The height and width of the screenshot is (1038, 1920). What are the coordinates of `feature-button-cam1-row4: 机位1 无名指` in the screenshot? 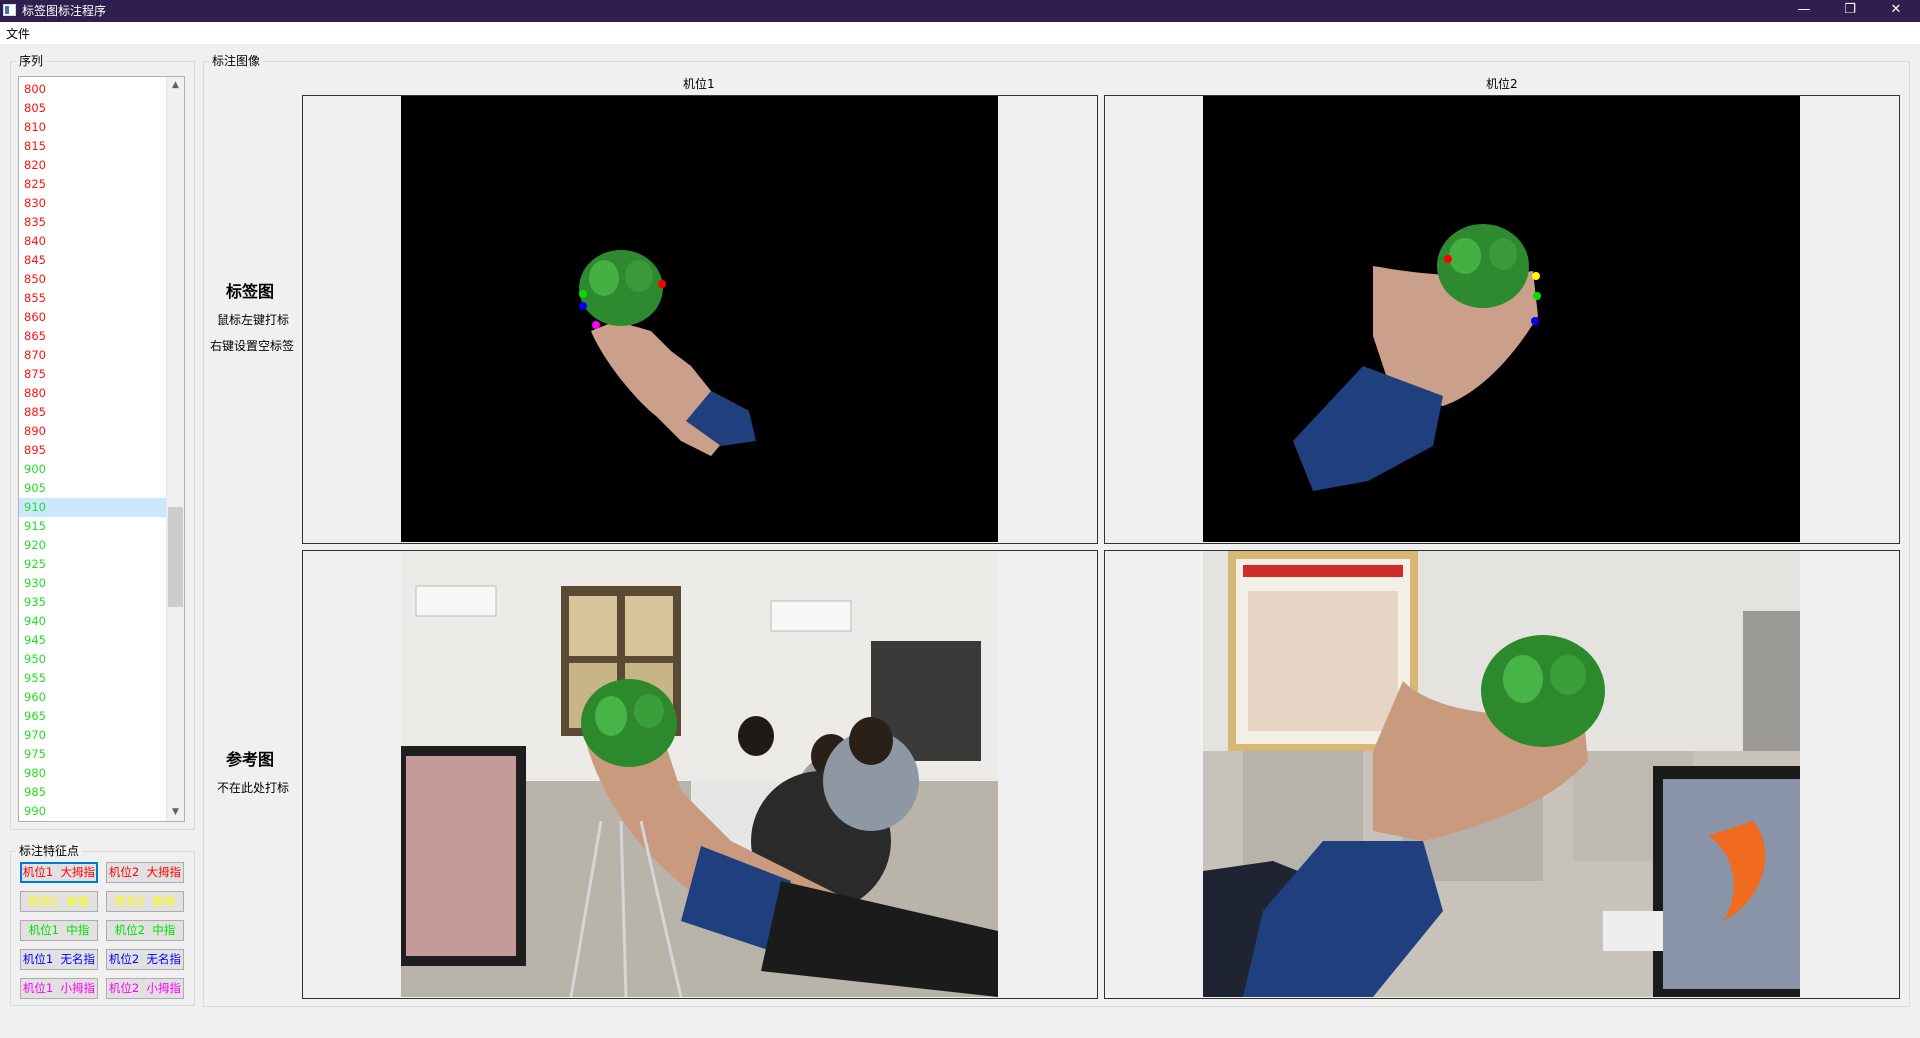 It's located at (59, 959).